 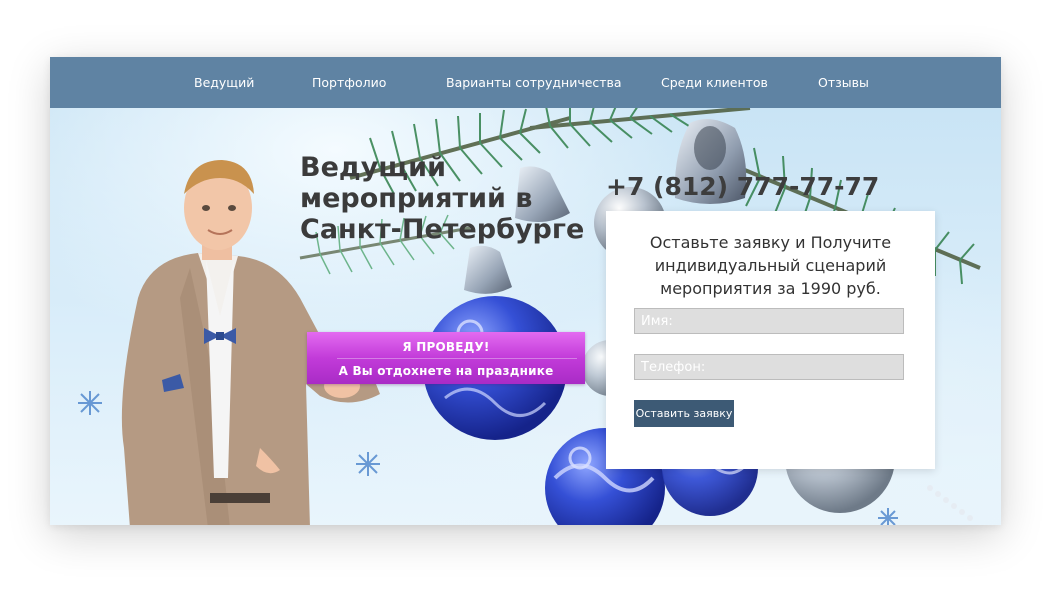 I want to click on nav-item-reviews: Отзывы, so click(x=843, y=82).